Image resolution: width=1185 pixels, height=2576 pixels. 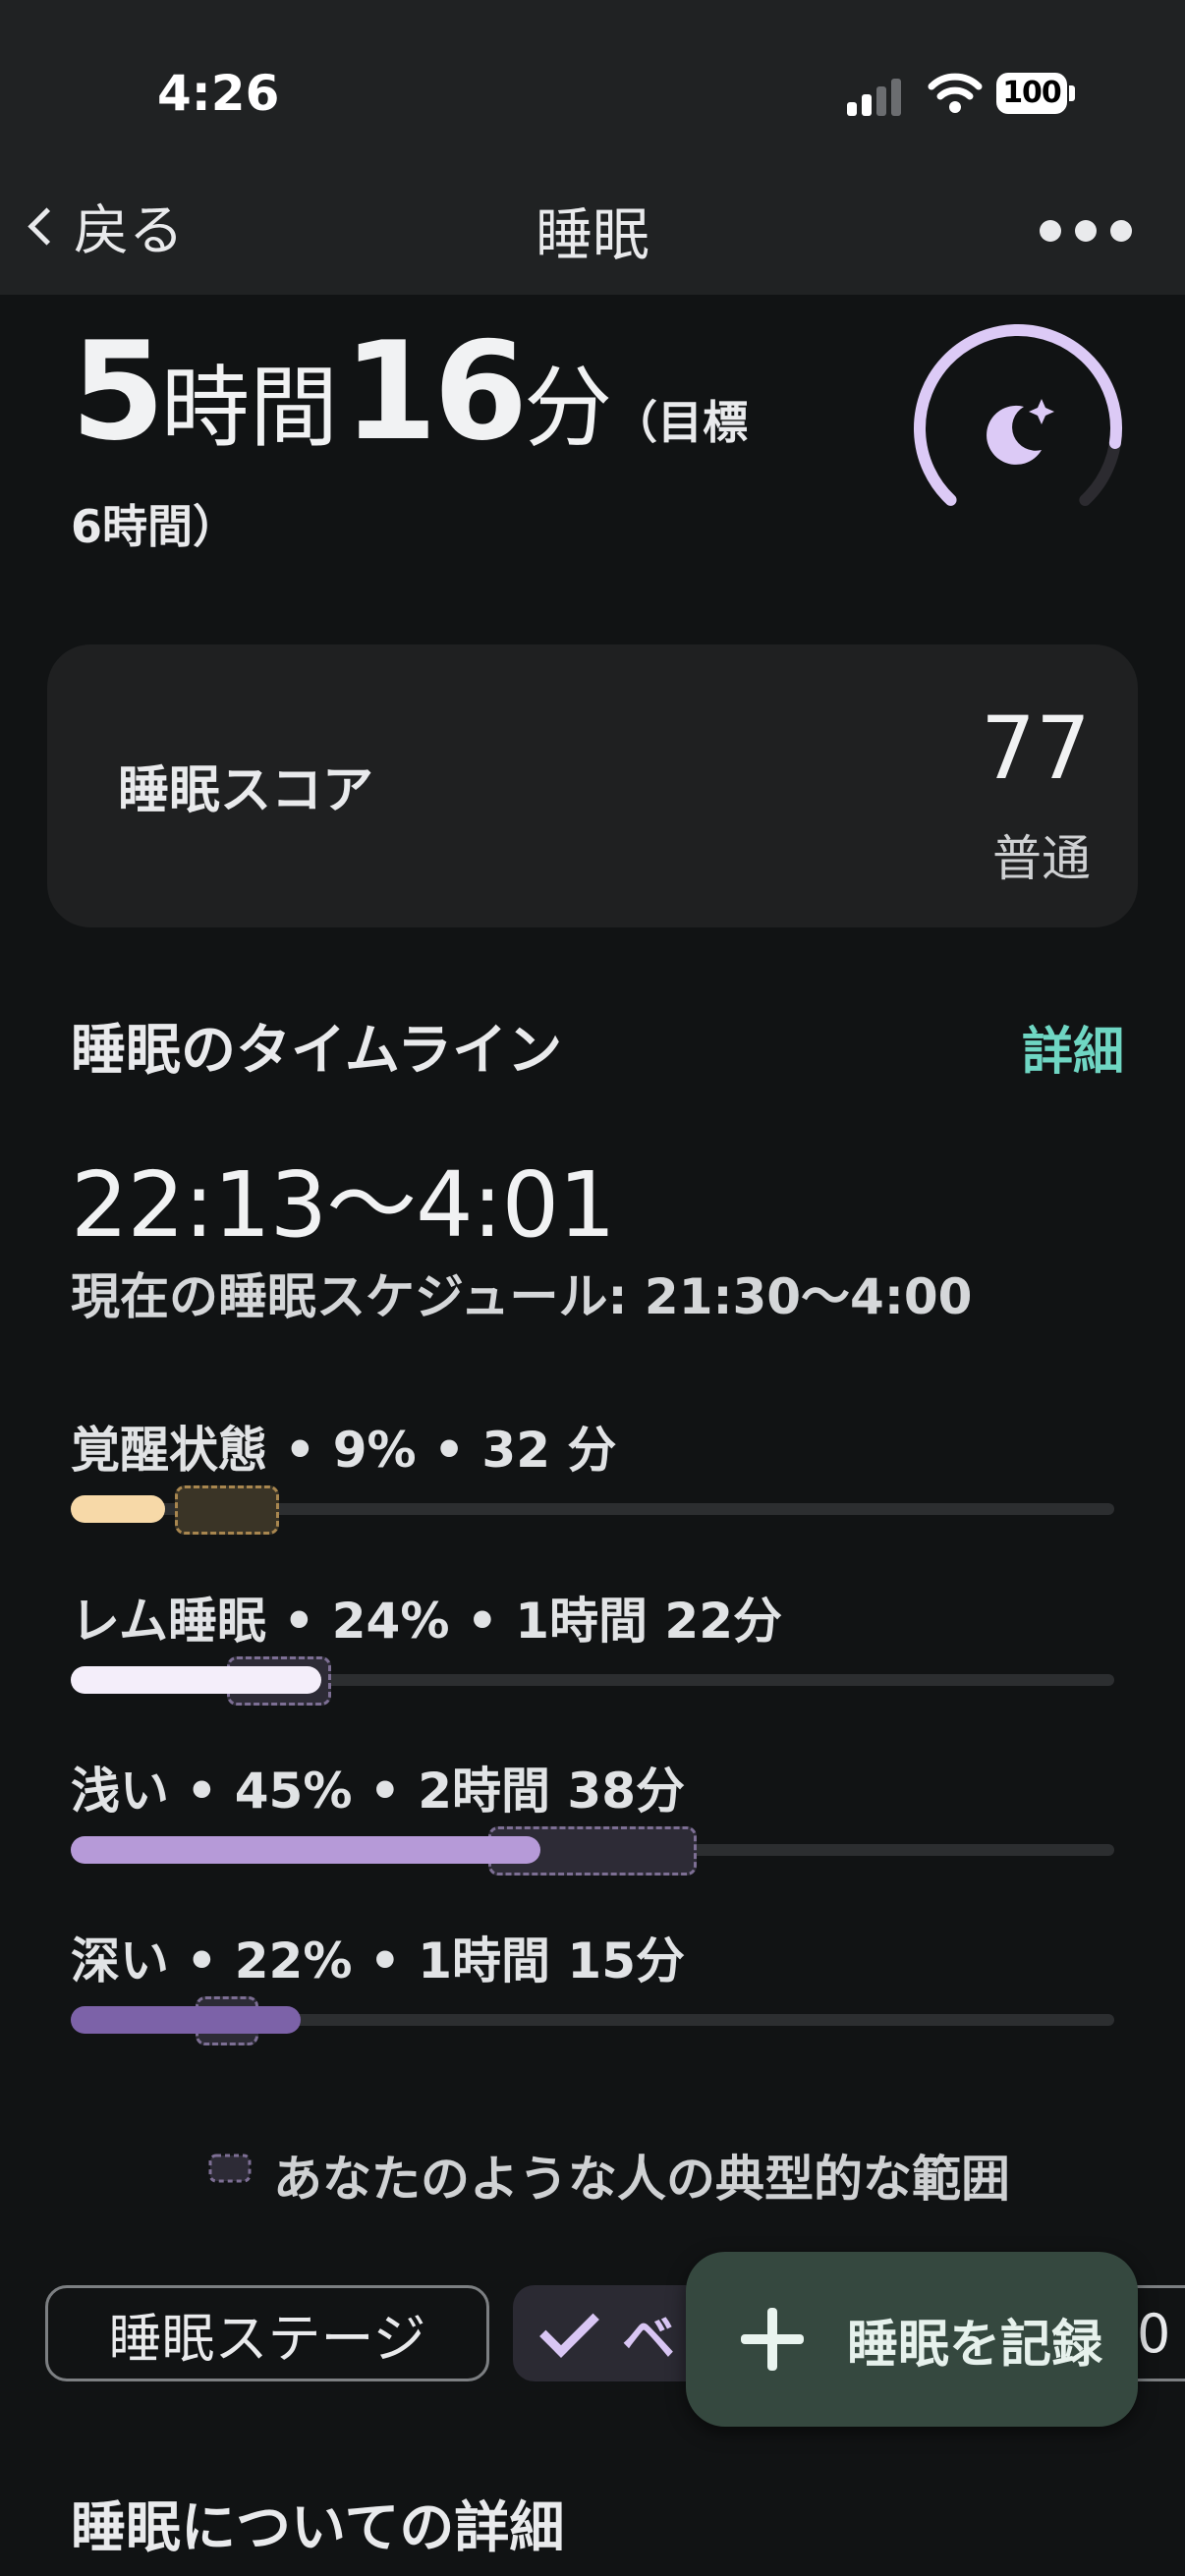 I want to click on stage-label-light: 浅い • 45% • 2時間 38分, so click(x=378, y=1791).